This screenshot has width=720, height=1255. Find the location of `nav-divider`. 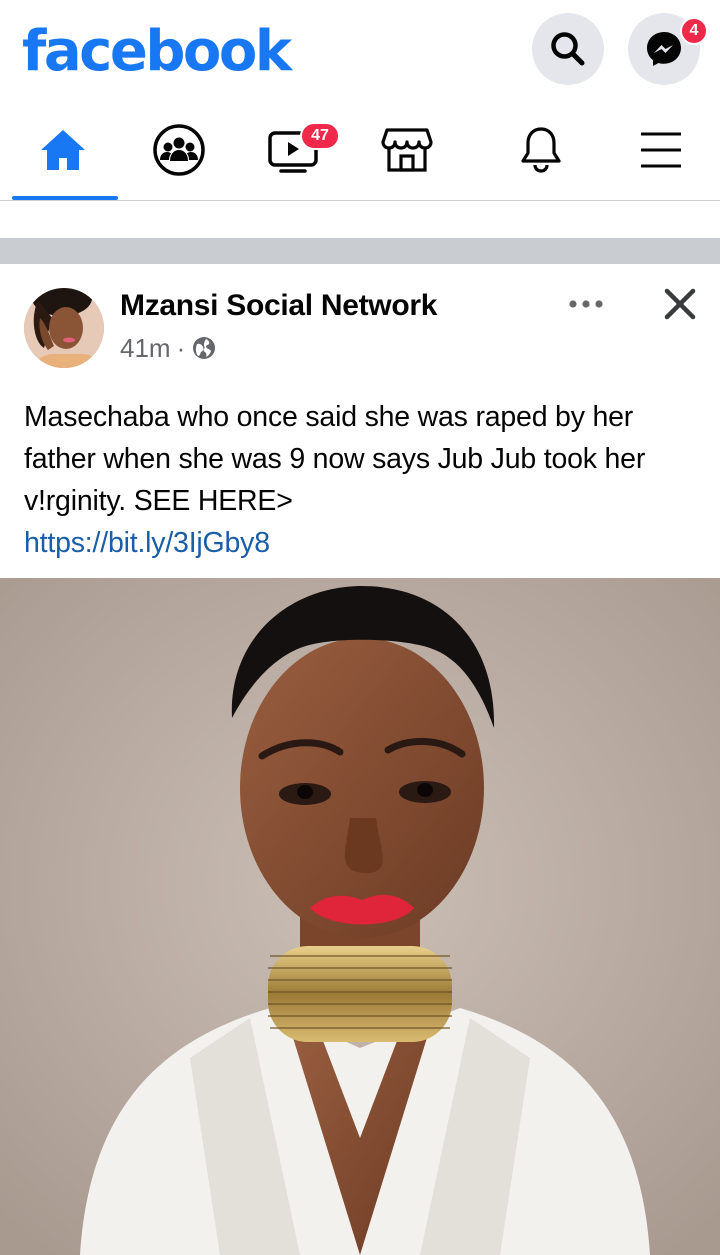

nav-divider is located at coordinates (360, 200).